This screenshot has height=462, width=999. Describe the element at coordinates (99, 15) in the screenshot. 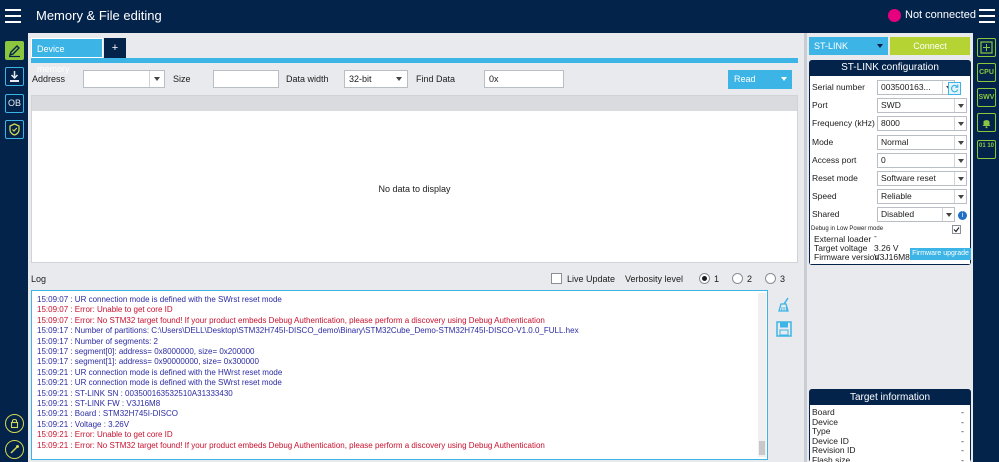

I see `page-title: Memory & File editing` at that location.